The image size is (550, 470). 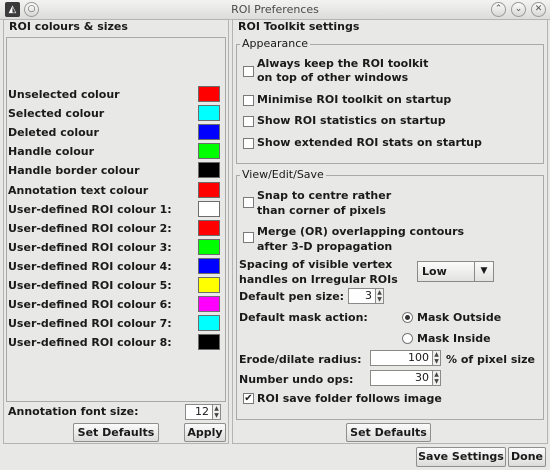 I want to click on right-panel-title: ROI Toolkit settings, so click(x=299, y=26).